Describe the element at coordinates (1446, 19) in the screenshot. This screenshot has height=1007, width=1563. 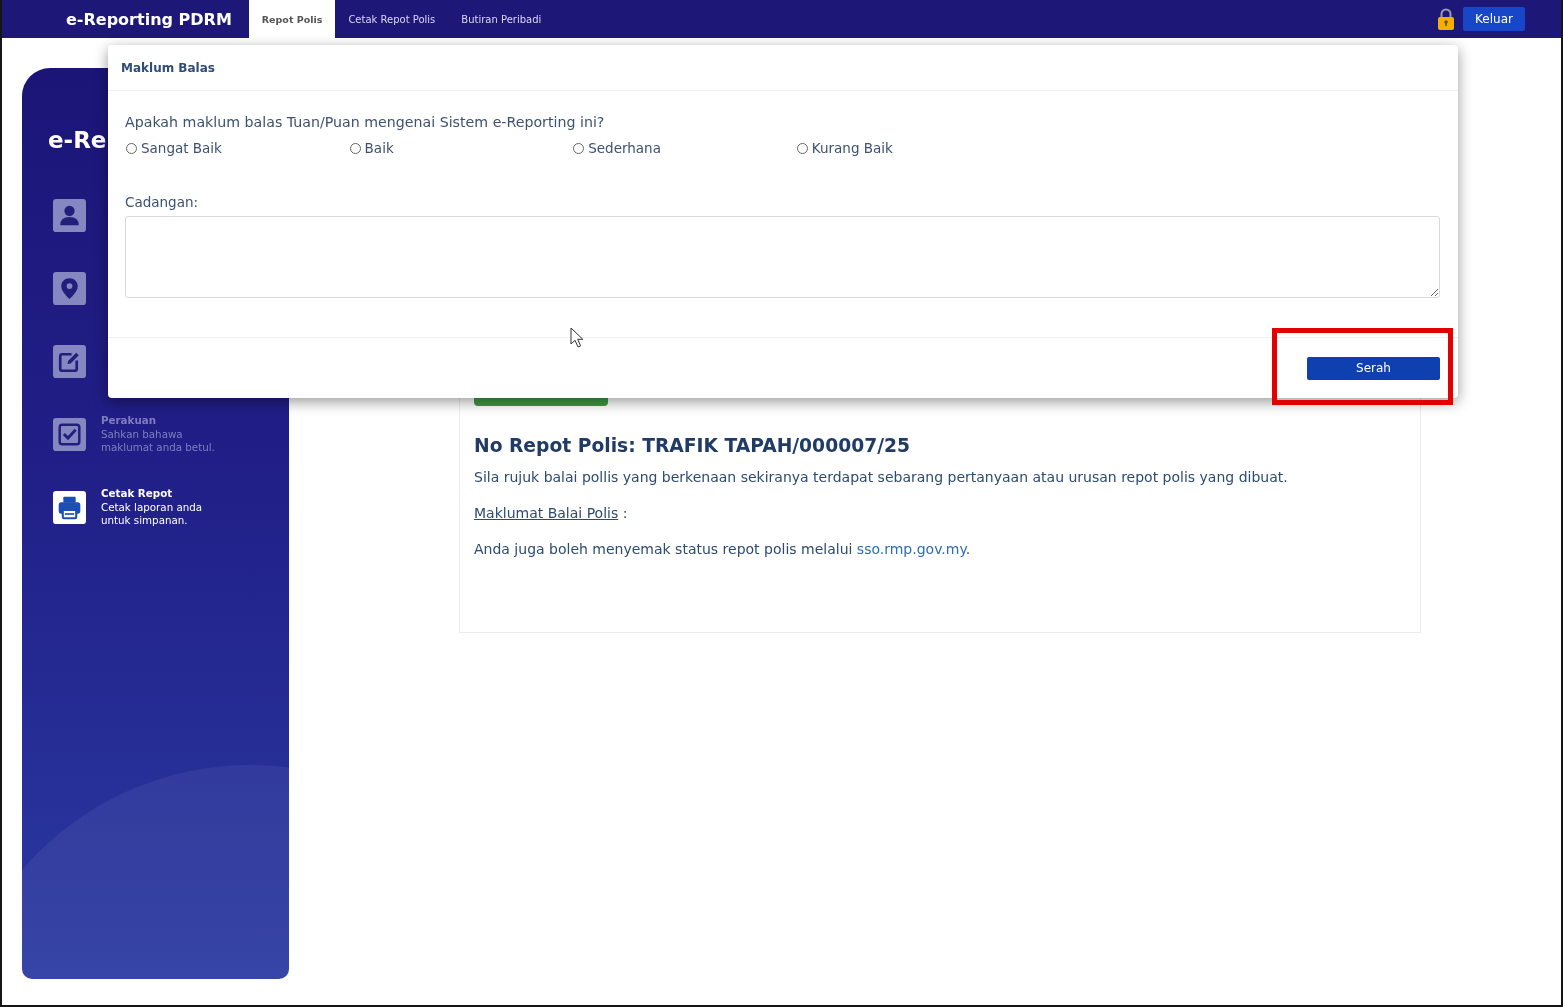
I see `padlock-icon` at that location.